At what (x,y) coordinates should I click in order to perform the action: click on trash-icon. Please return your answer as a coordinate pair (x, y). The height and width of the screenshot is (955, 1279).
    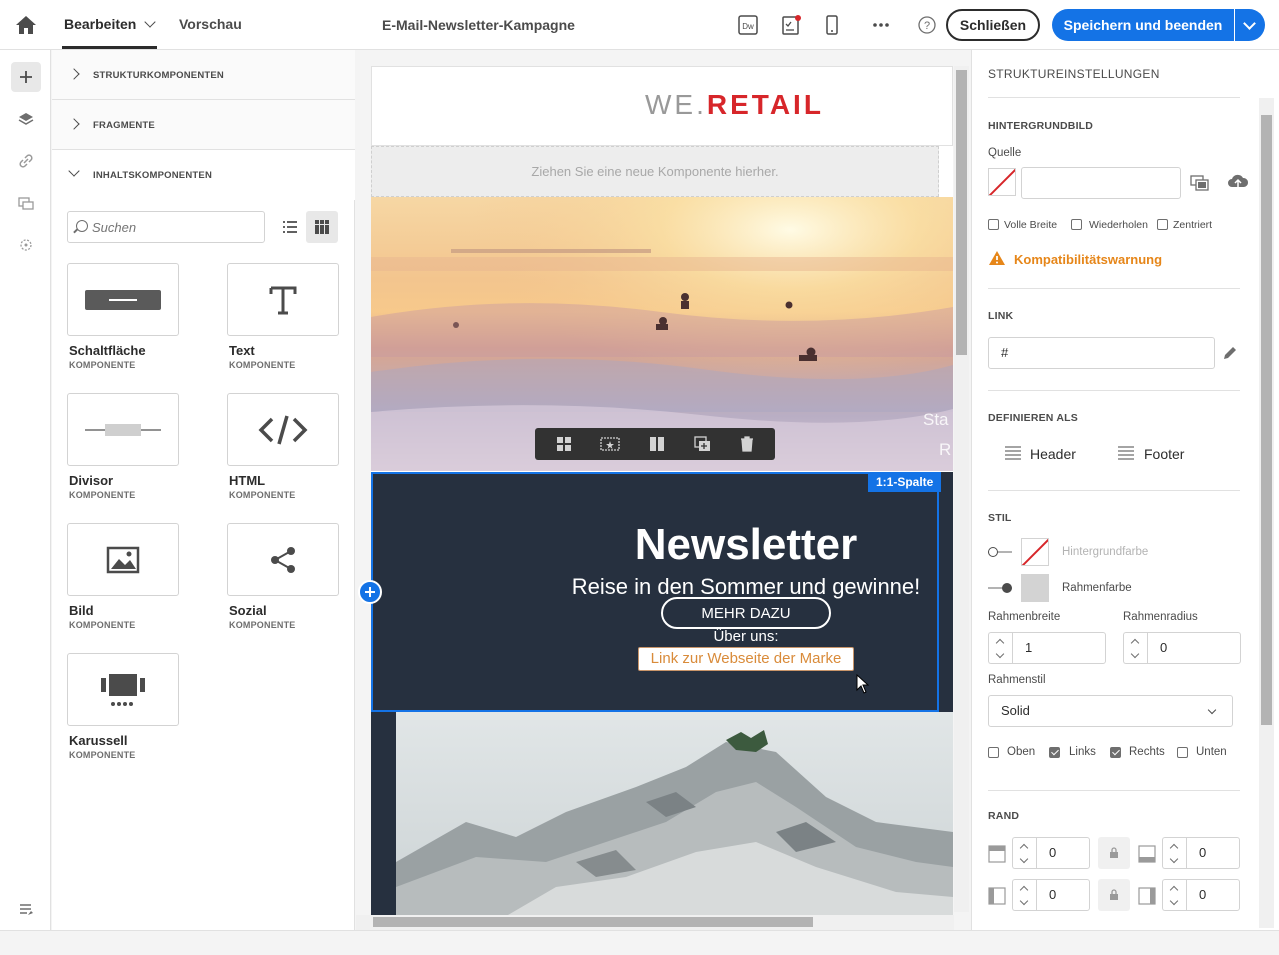
    Looking at the image, I should click on (747, 444).